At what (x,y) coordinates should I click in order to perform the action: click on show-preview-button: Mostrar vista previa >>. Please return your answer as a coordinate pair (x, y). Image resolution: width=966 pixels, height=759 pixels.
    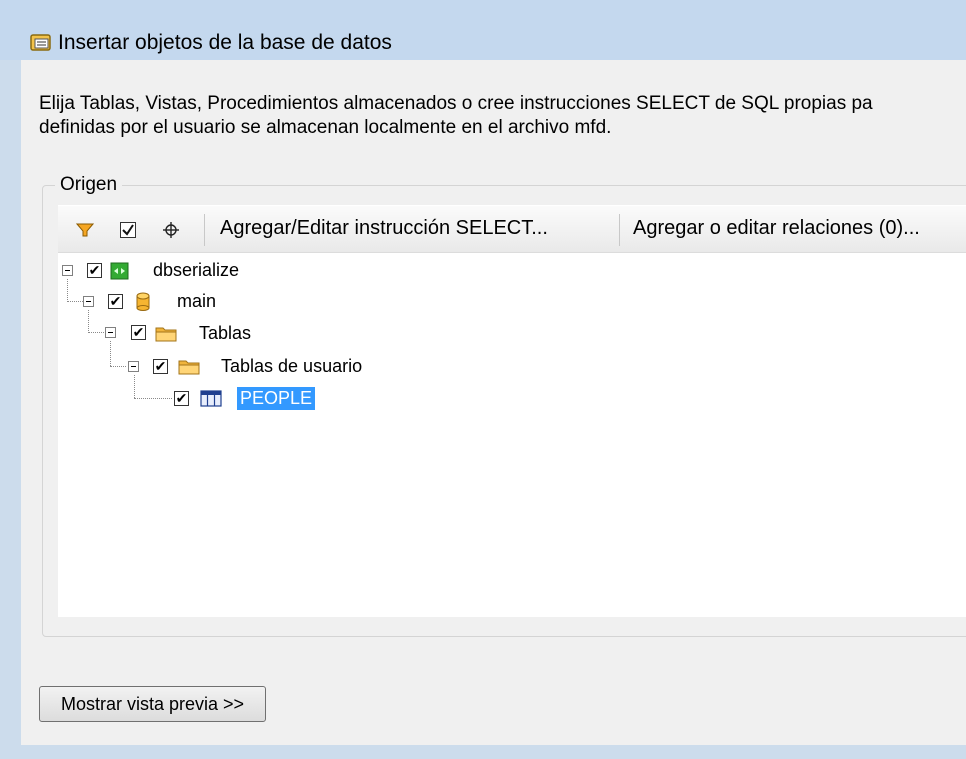
    Looking at the image, I should click on (152, 704).